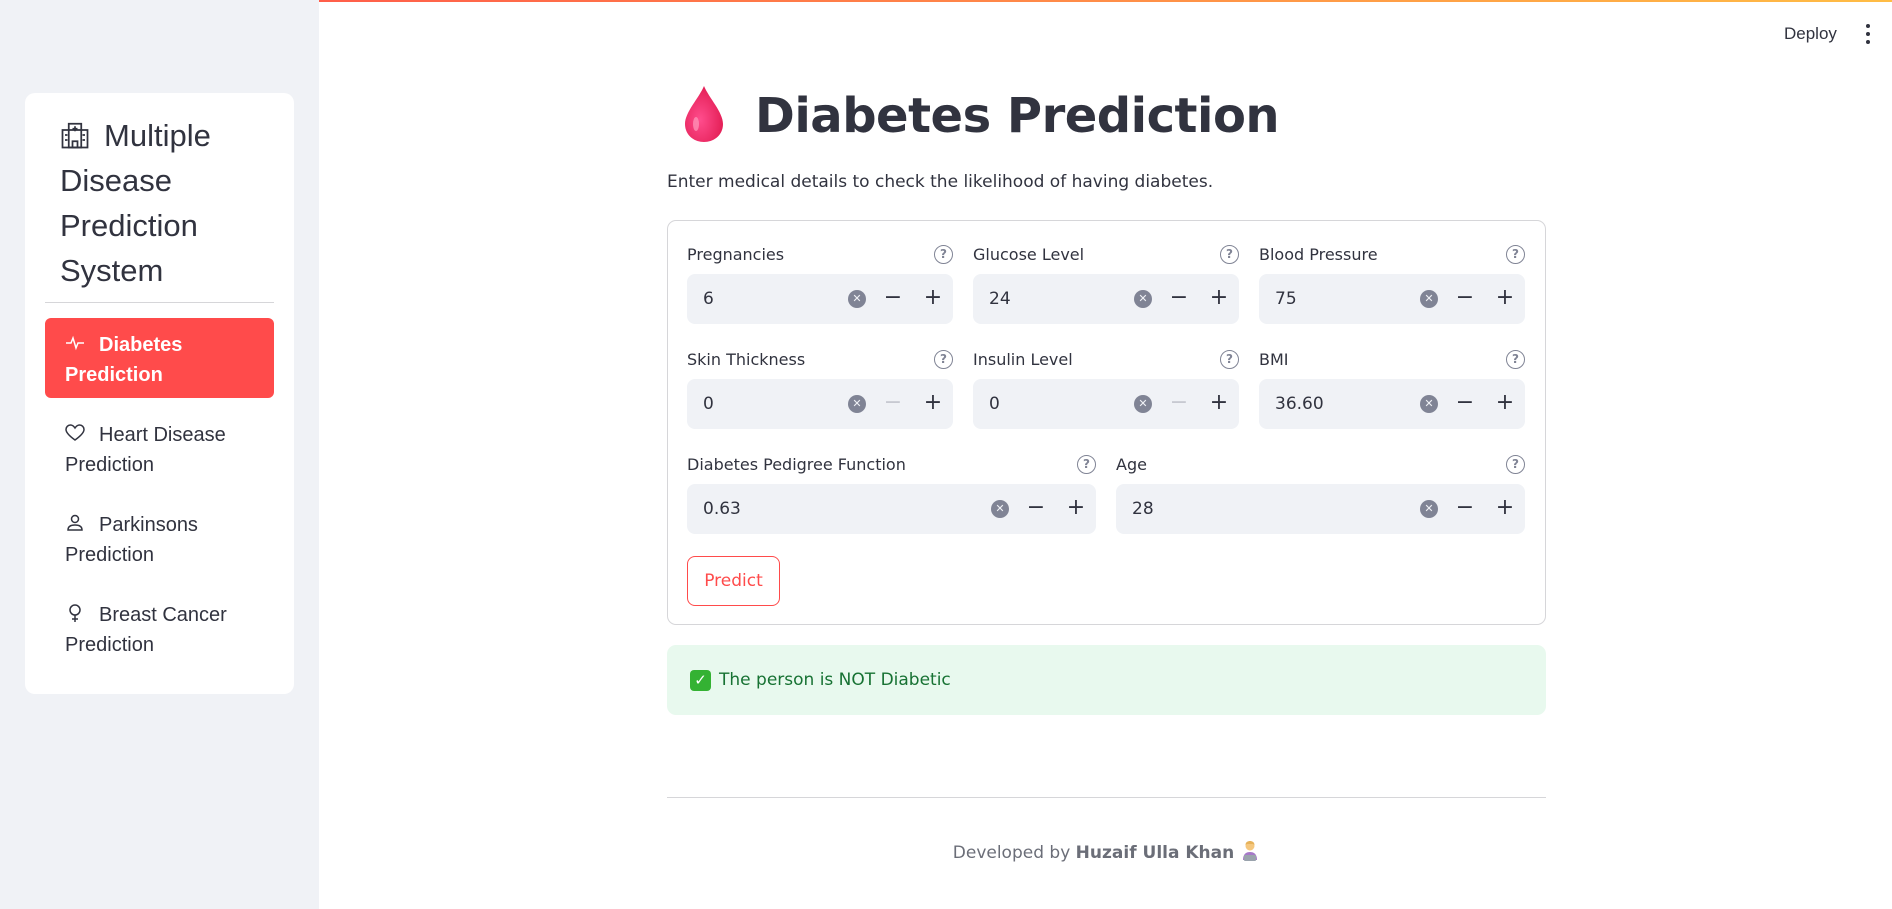 Image resolution: width=1892 pixels, height=909 pixels. What do you see at coordinates (733, 581) in the screenshot?
I see `predict-button: Predict` at bounding box center [733, 581].